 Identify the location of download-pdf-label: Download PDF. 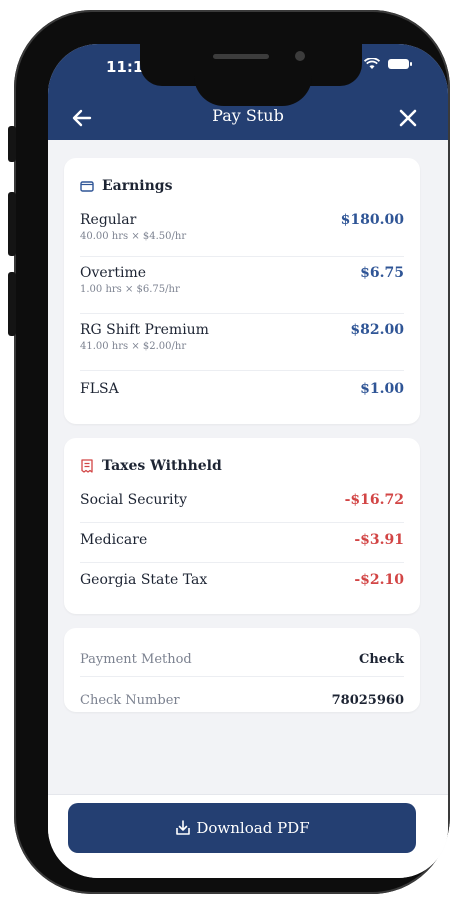
(253, 828).